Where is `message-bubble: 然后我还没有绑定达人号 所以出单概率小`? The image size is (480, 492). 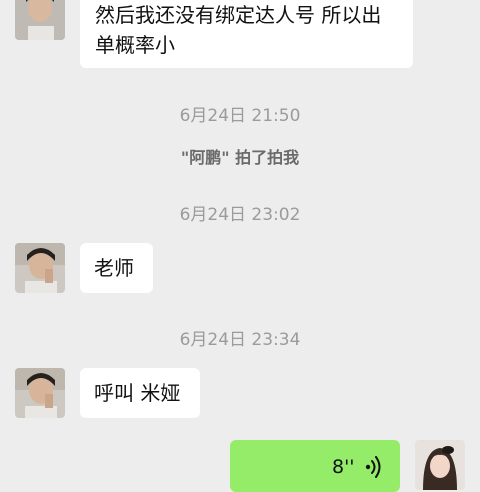
message-bubble: 然后我还没有绑定达人号 所以出单概率小 is located at coordinates (246, 34).